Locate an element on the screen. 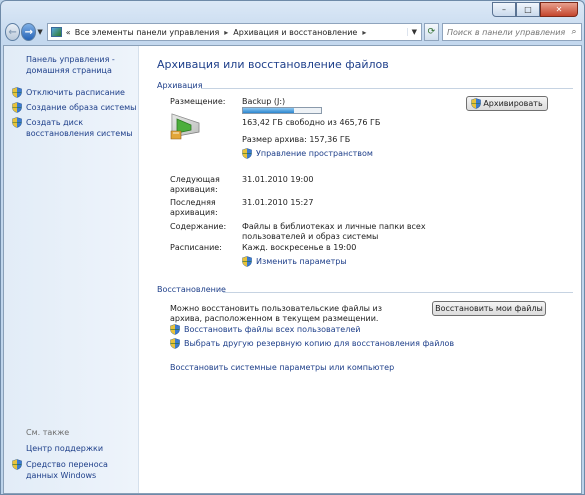 This screenshot has width=585, height=495. disk-usage-bar is located at coordinates (282, 110).